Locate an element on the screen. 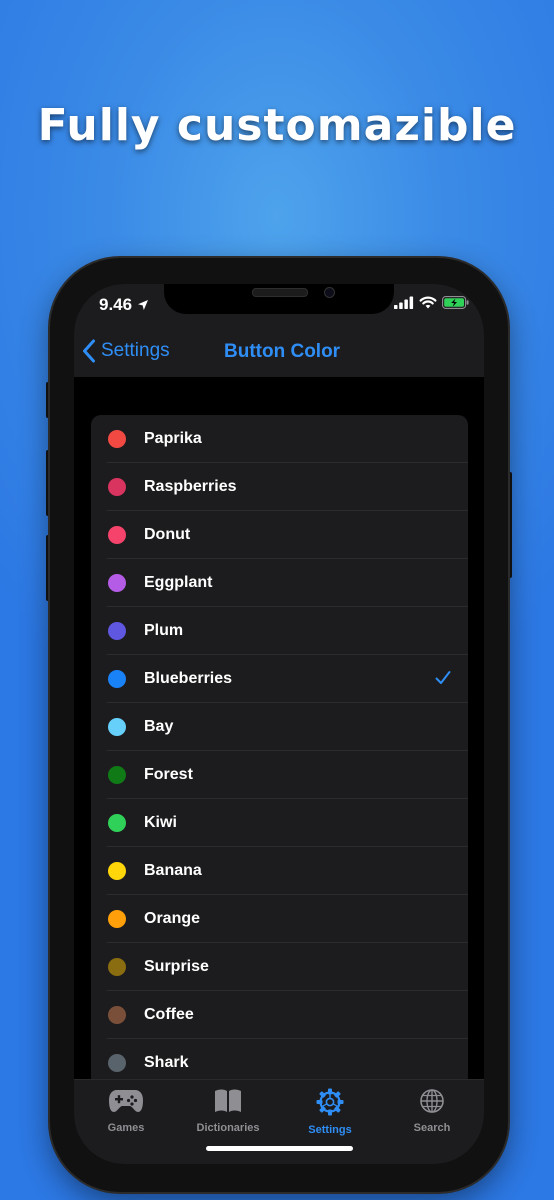 The height and width of the screenshot is (1200, 554). tab-bar: Games Dictionaries Settings Search is located at coordinates (279, 1121).